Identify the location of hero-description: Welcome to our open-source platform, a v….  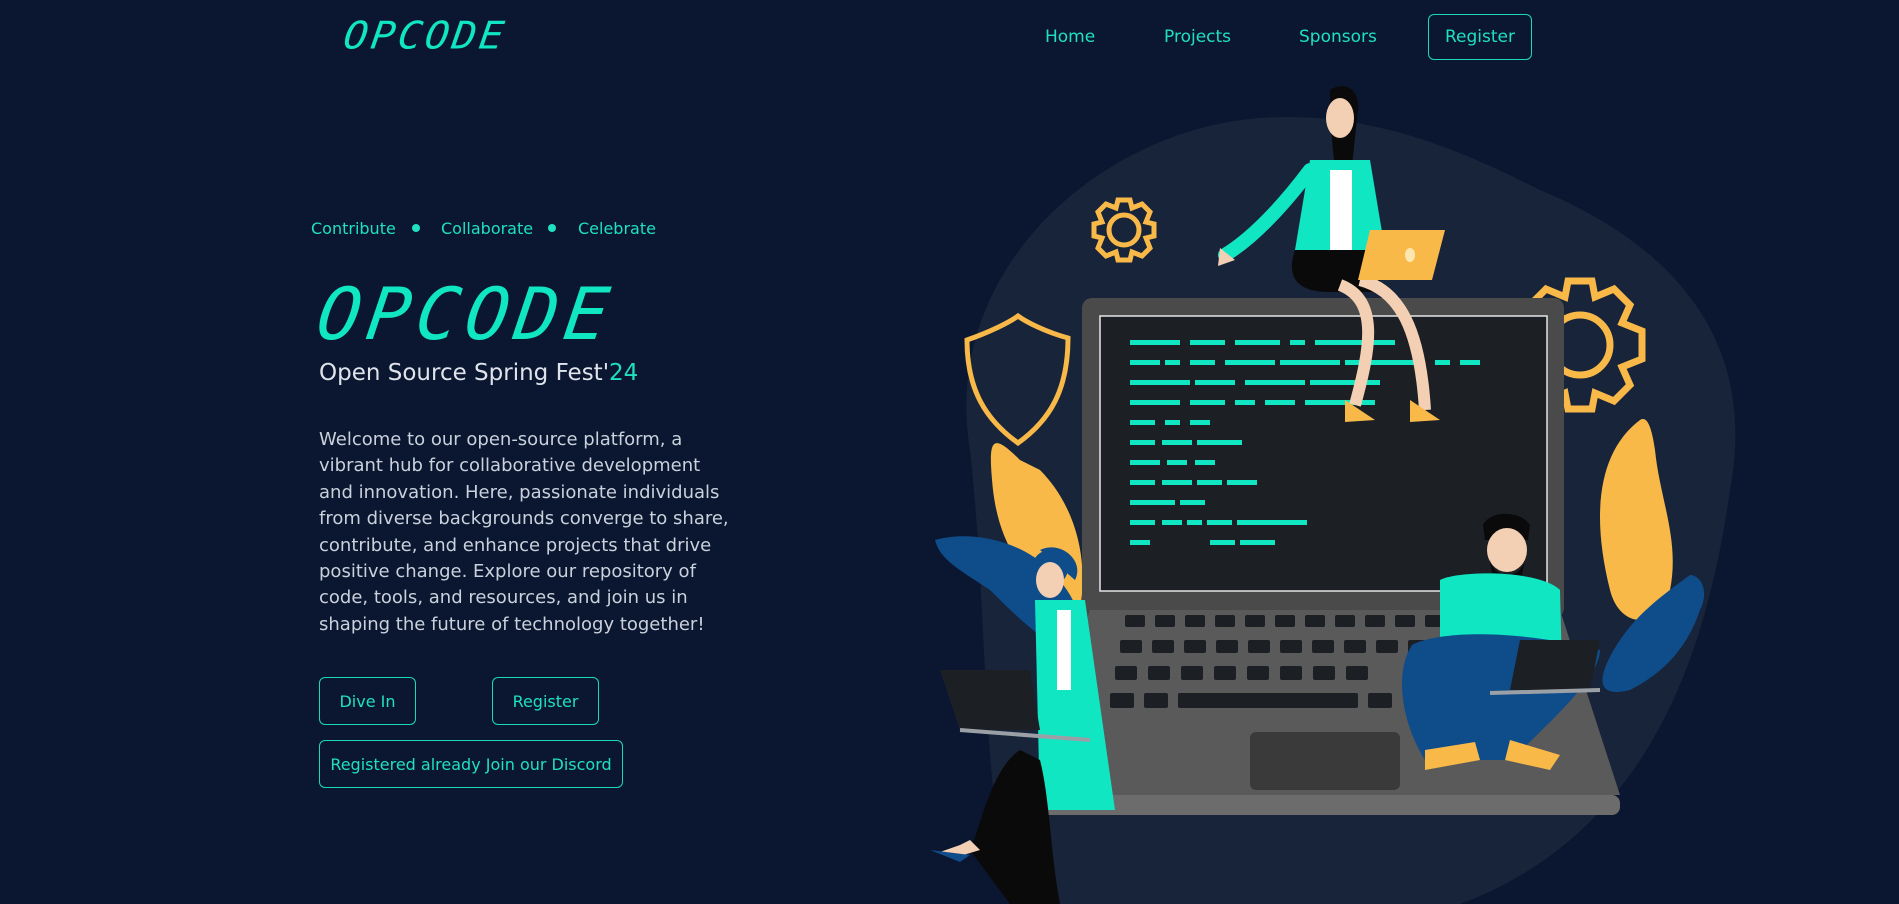
(524, 532).